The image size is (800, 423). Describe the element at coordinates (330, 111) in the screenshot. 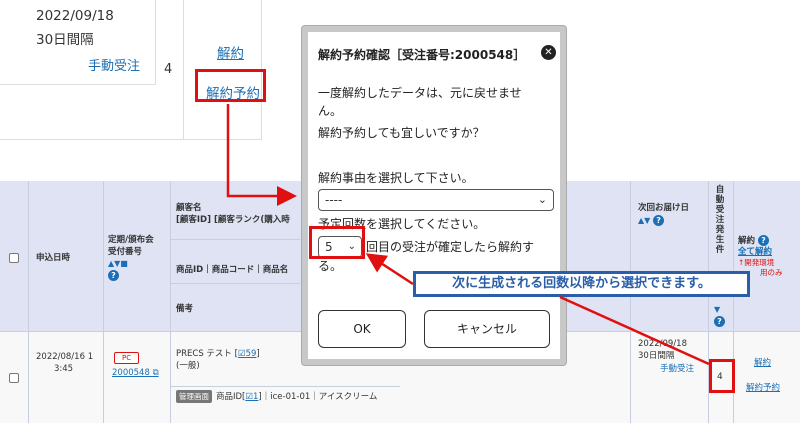

I see `dialog-warning-line2: ん。` at that location.